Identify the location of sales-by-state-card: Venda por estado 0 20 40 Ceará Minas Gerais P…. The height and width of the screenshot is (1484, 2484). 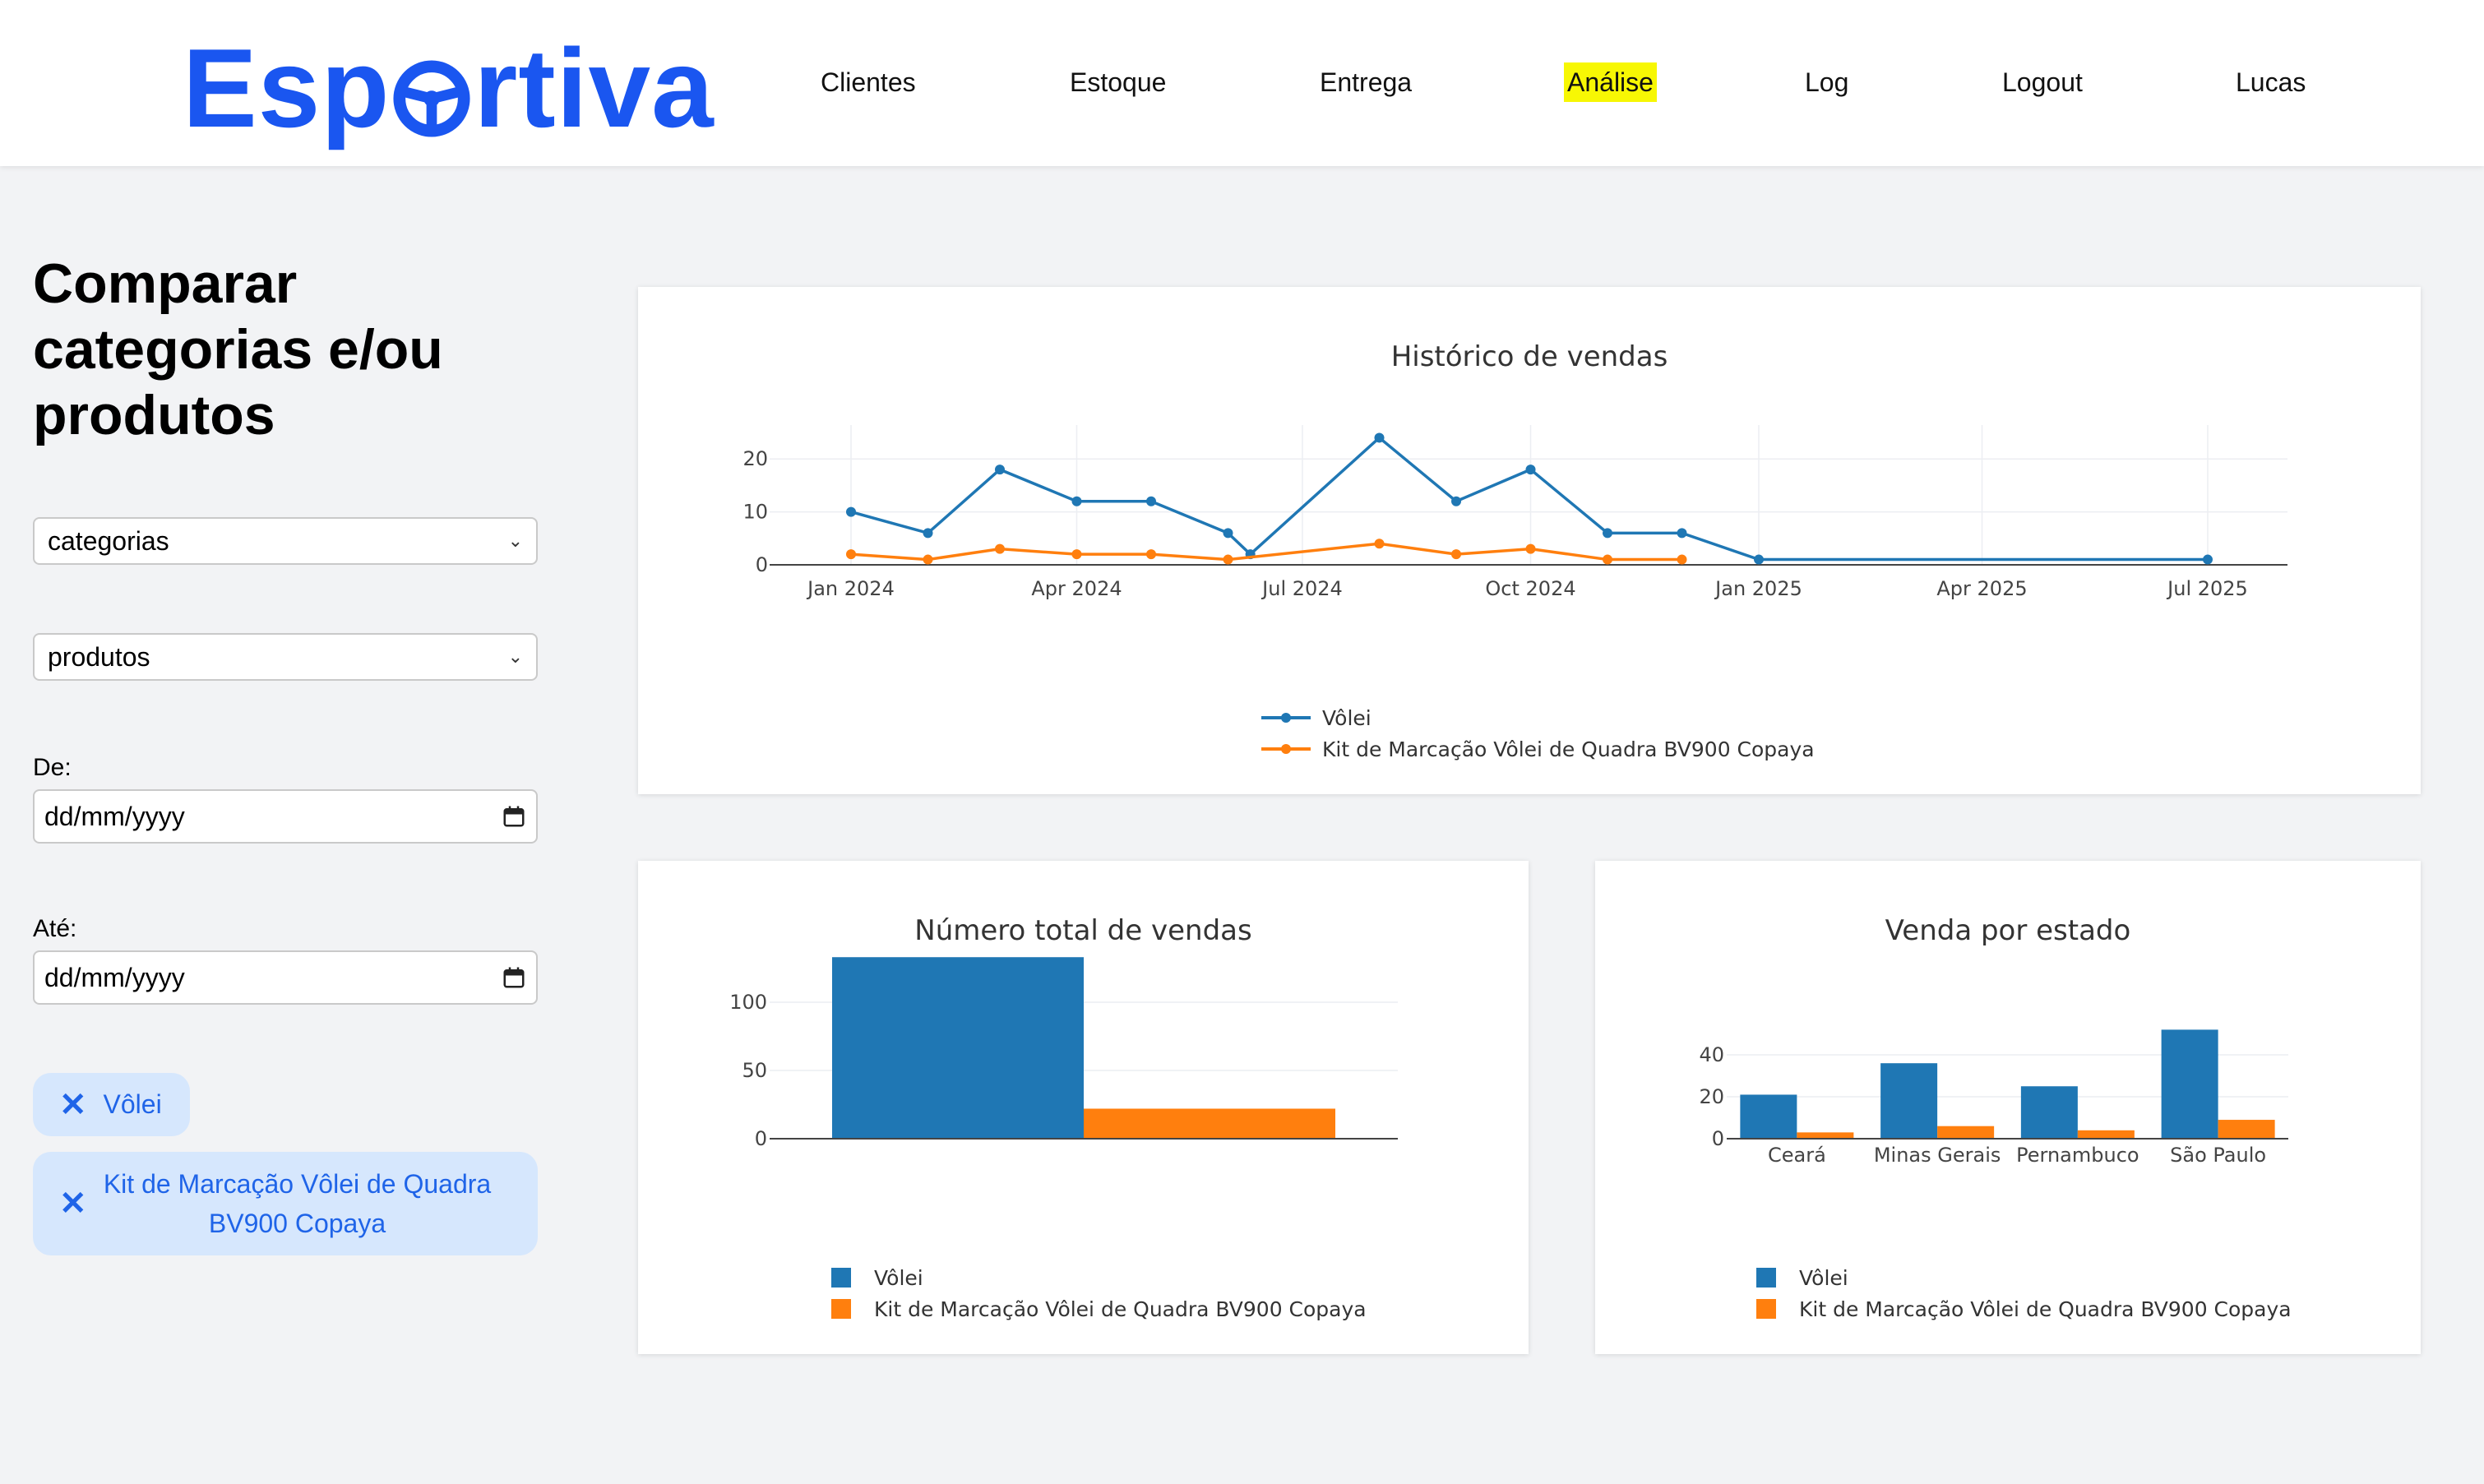
(2008, 1107).